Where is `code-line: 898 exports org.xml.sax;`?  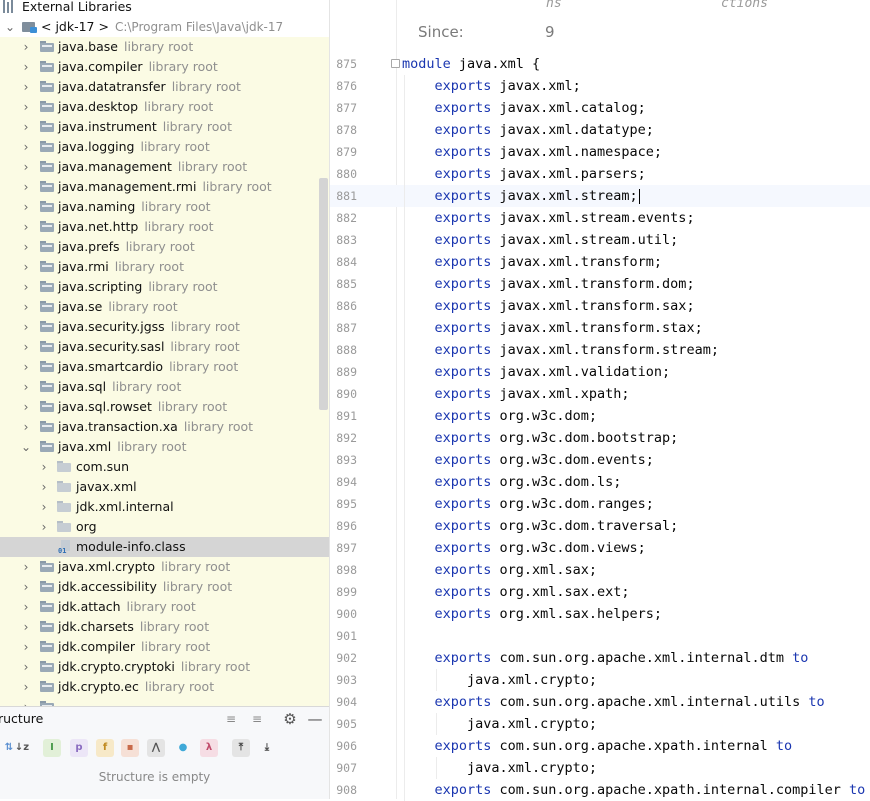
code-line: 898 exports org.xml.sax; is located at coordinates (600, 570).